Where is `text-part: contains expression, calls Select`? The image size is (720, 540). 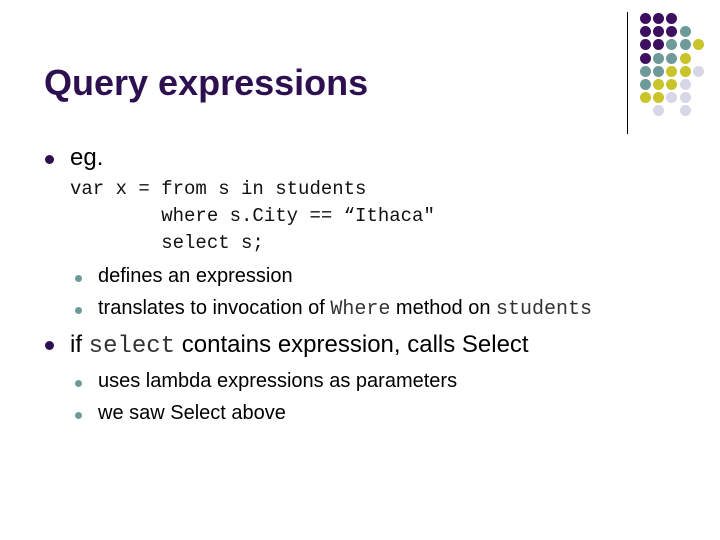 text-part: contains expression, calls Select is located at coordinates (352, 344).